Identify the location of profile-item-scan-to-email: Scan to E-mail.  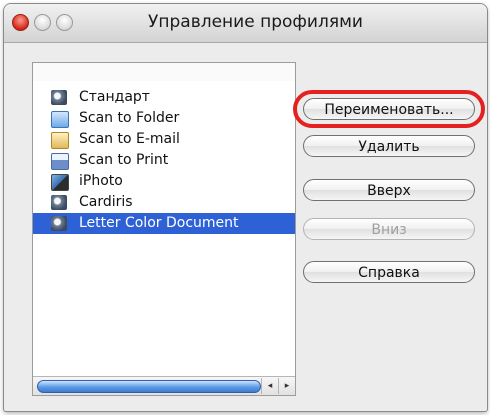
(164, 139).